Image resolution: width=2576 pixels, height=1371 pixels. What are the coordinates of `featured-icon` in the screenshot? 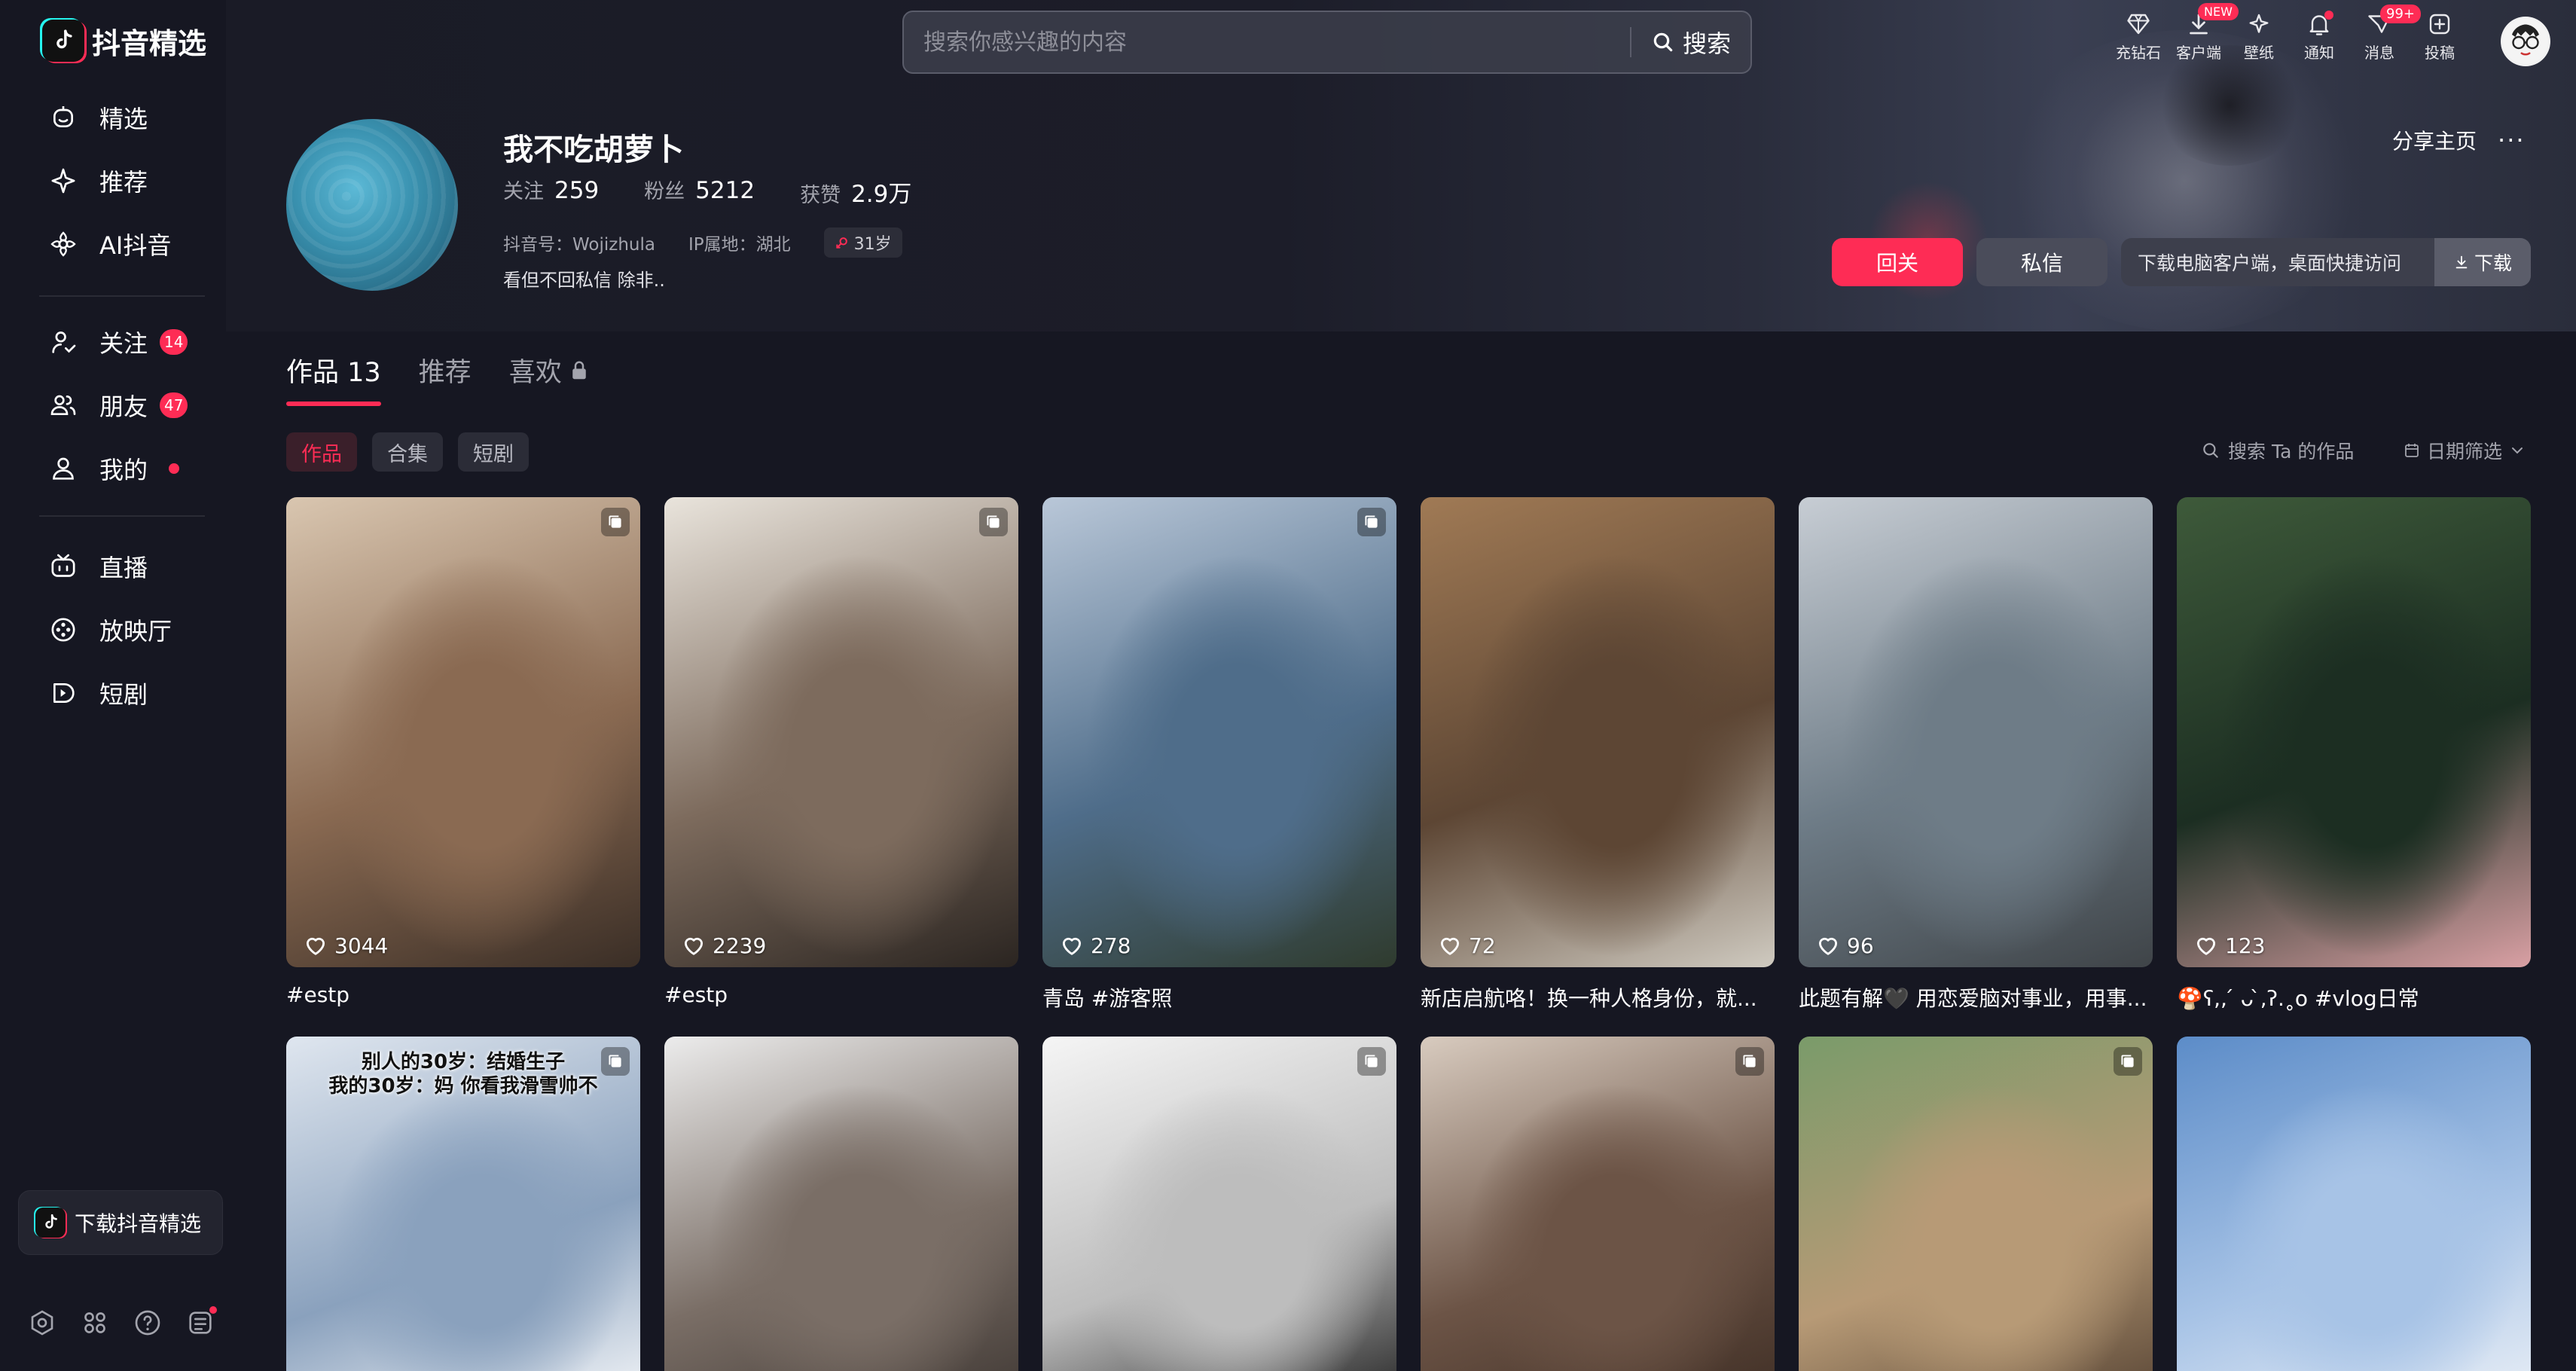 It's located at (63, 117).